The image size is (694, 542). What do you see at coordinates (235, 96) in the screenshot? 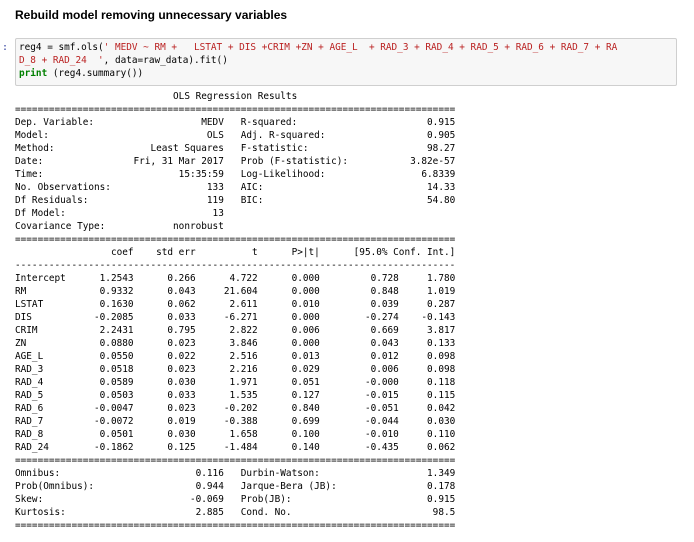
I see `output-line: OLS Regression Results` at bounding box center [235, 96].